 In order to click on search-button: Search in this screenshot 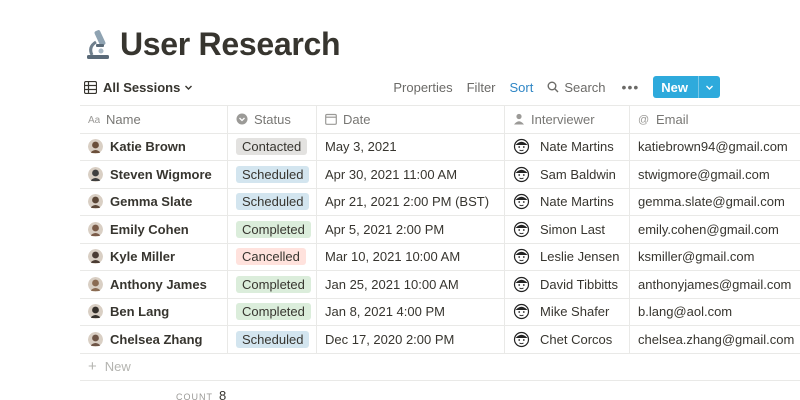, I will do `click(576, 87)`.